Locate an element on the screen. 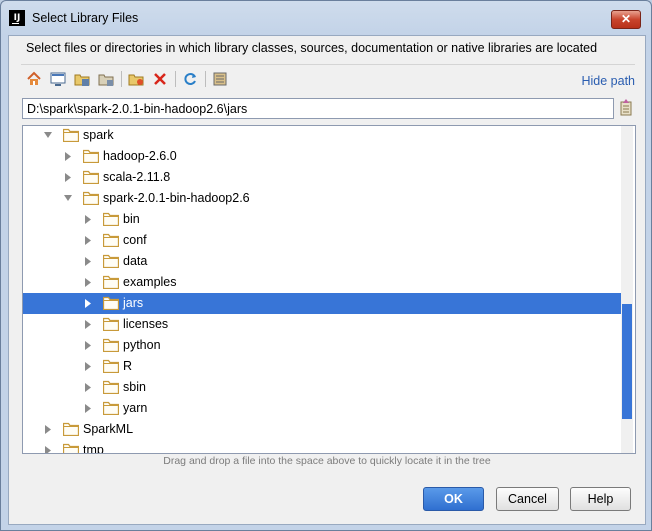 This screenshot has height=531, width=652. delete-icon is located at coordinates (160, 79).